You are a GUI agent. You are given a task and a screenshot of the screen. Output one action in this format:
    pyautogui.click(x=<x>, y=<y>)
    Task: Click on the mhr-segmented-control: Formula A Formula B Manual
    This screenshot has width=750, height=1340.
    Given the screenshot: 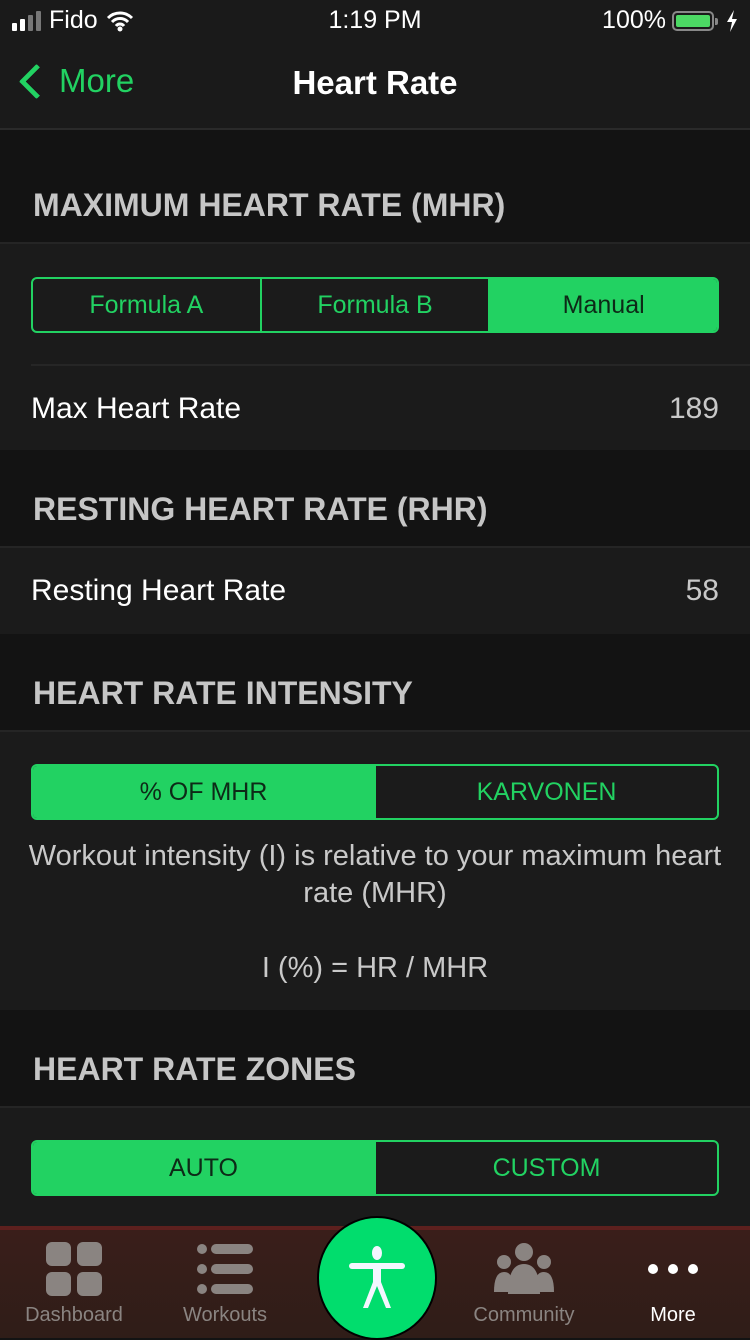 What is the action you would take?
    pyautogui.click(x=375, y=305)
    